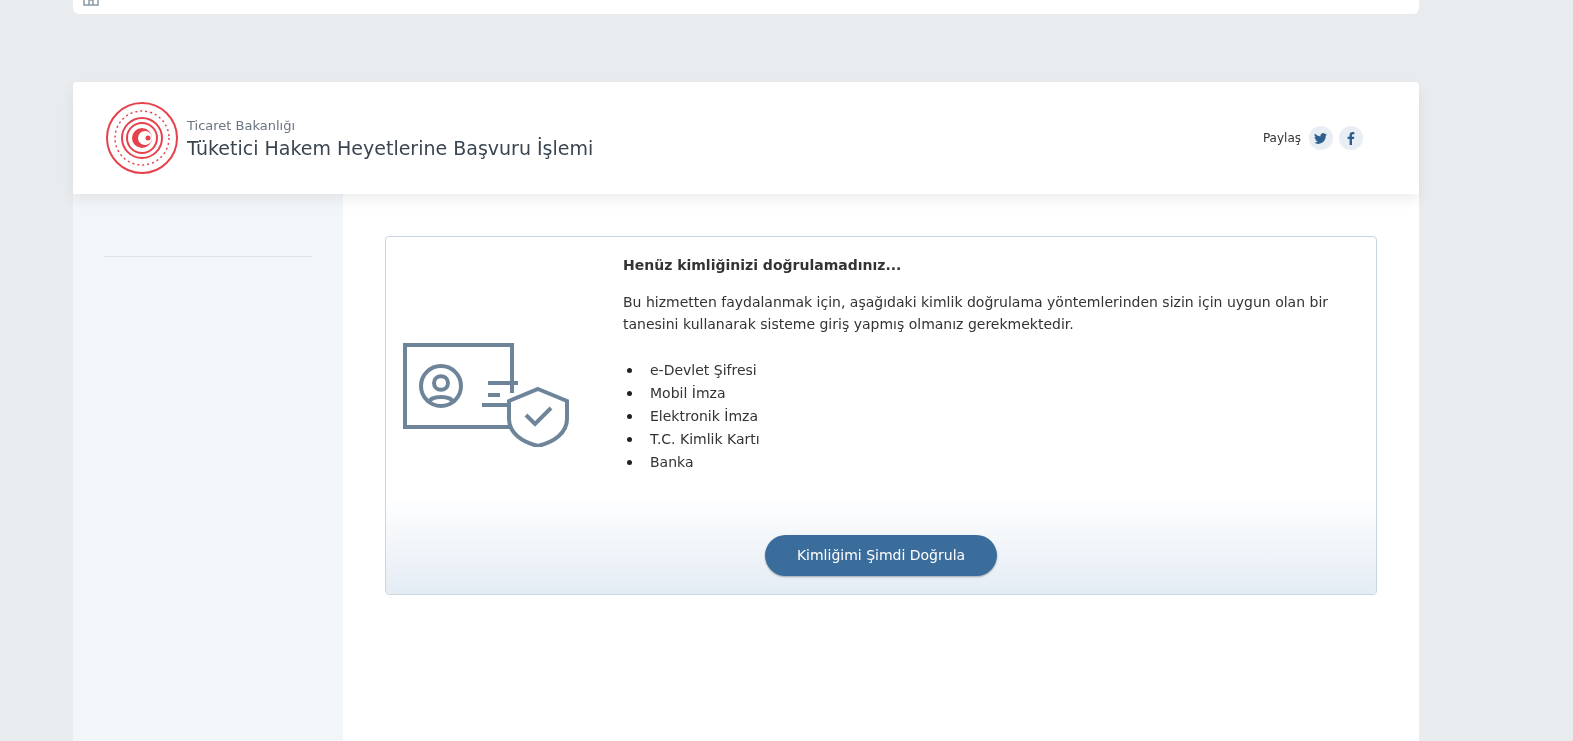 Image resolution: width=1573 pixels, height=741 pixels. I want to click on id-card-shield-icon, so click(487, 395).